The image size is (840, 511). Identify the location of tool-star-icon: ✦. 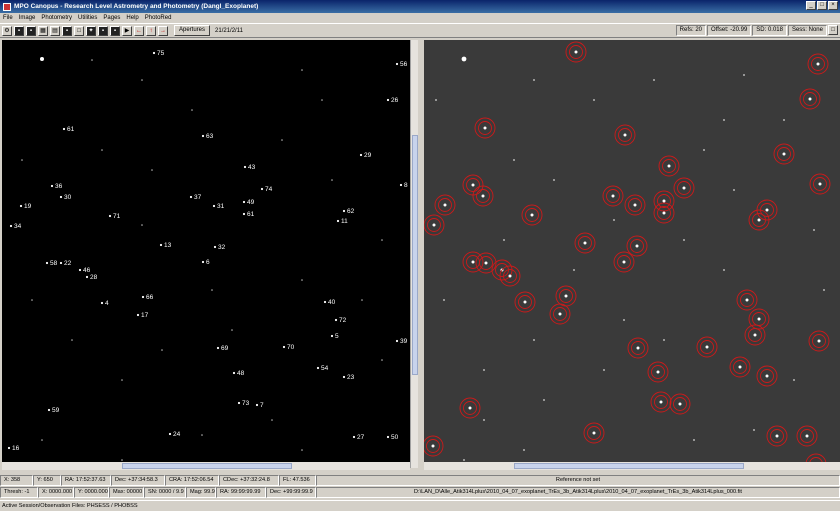
(91, 30).